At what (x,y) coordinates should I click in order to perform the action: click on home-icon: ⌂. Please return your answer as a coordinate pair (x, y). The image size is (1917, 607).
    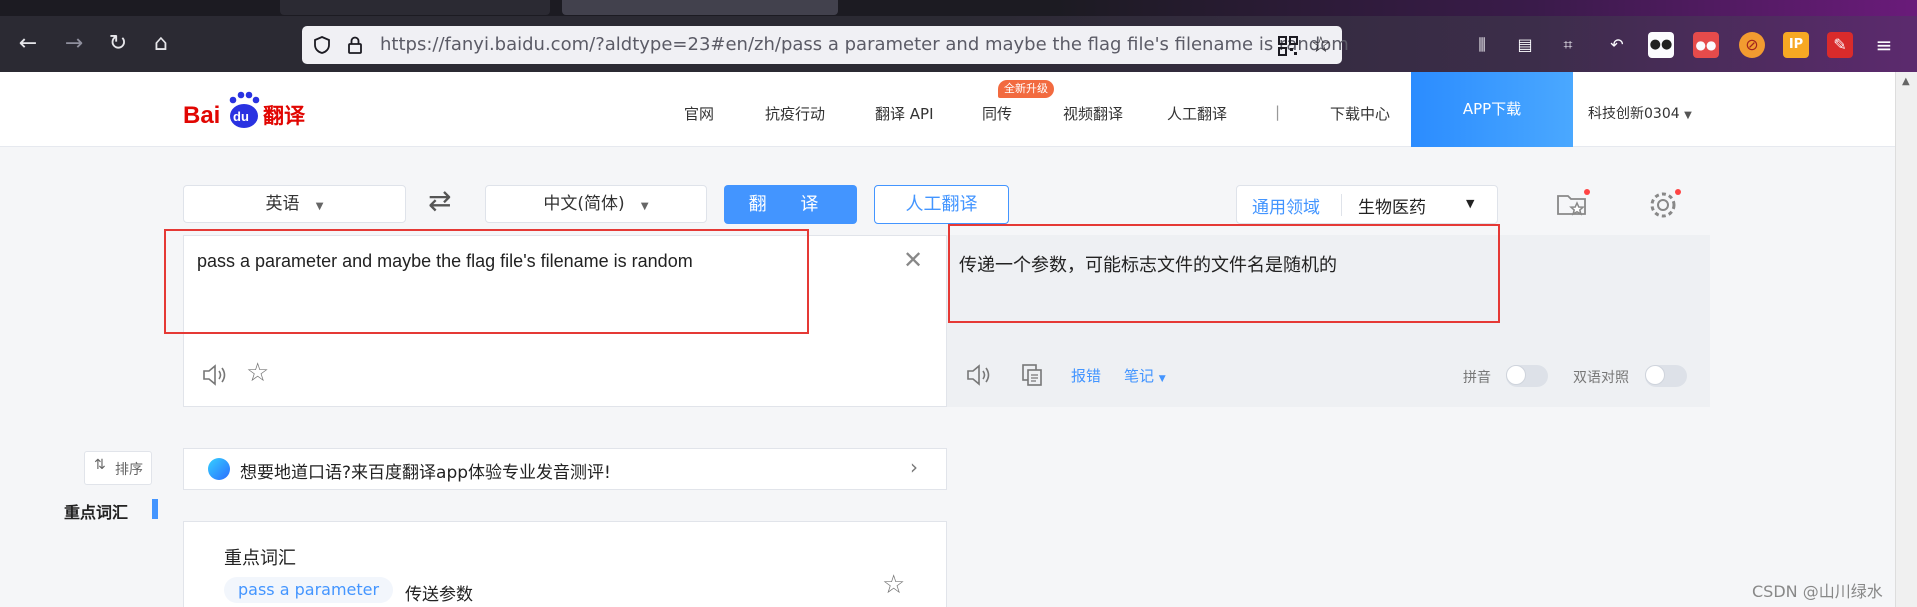
    Looking at the image, I should click on (161, 44).